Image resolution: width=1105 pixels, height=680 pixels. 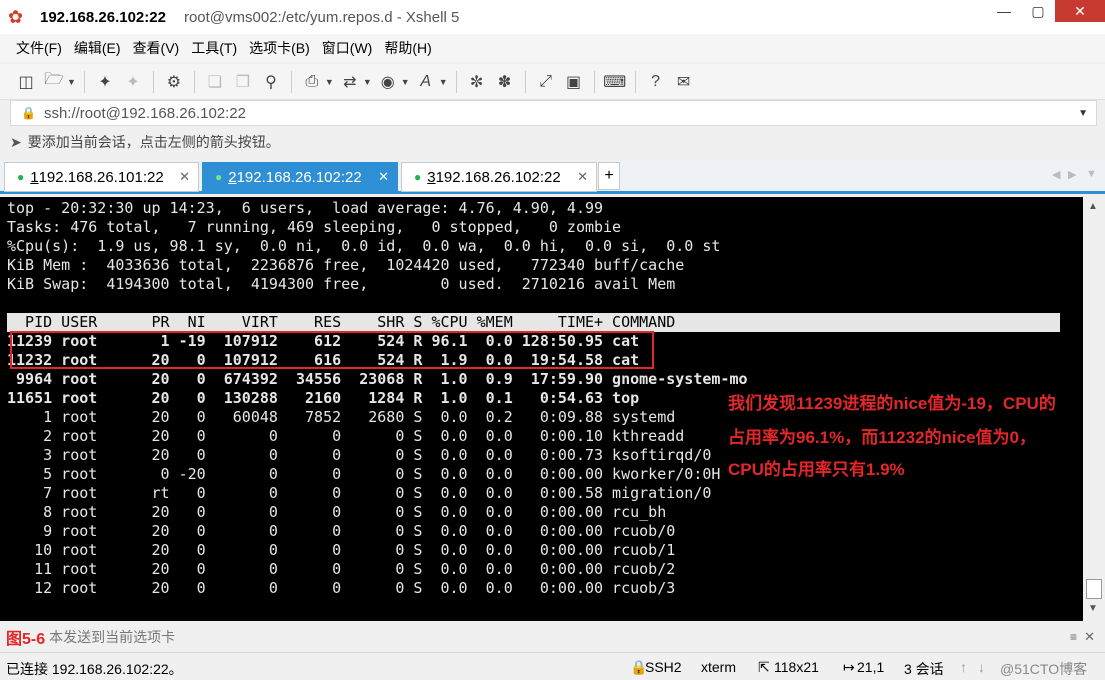 What do you see at coordinates (924, 669) in the screenshot?
I see `sessions-status: 3 会话` at bounding box center [924, 669].